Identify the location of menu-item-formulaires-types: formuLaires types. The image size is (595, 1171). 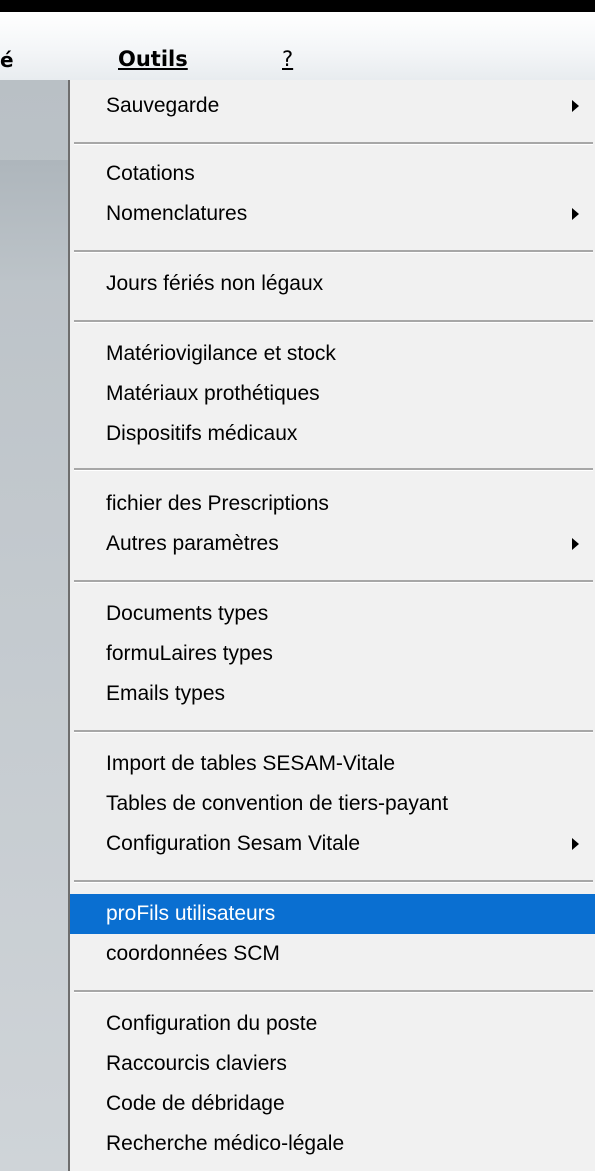
(332, 654).